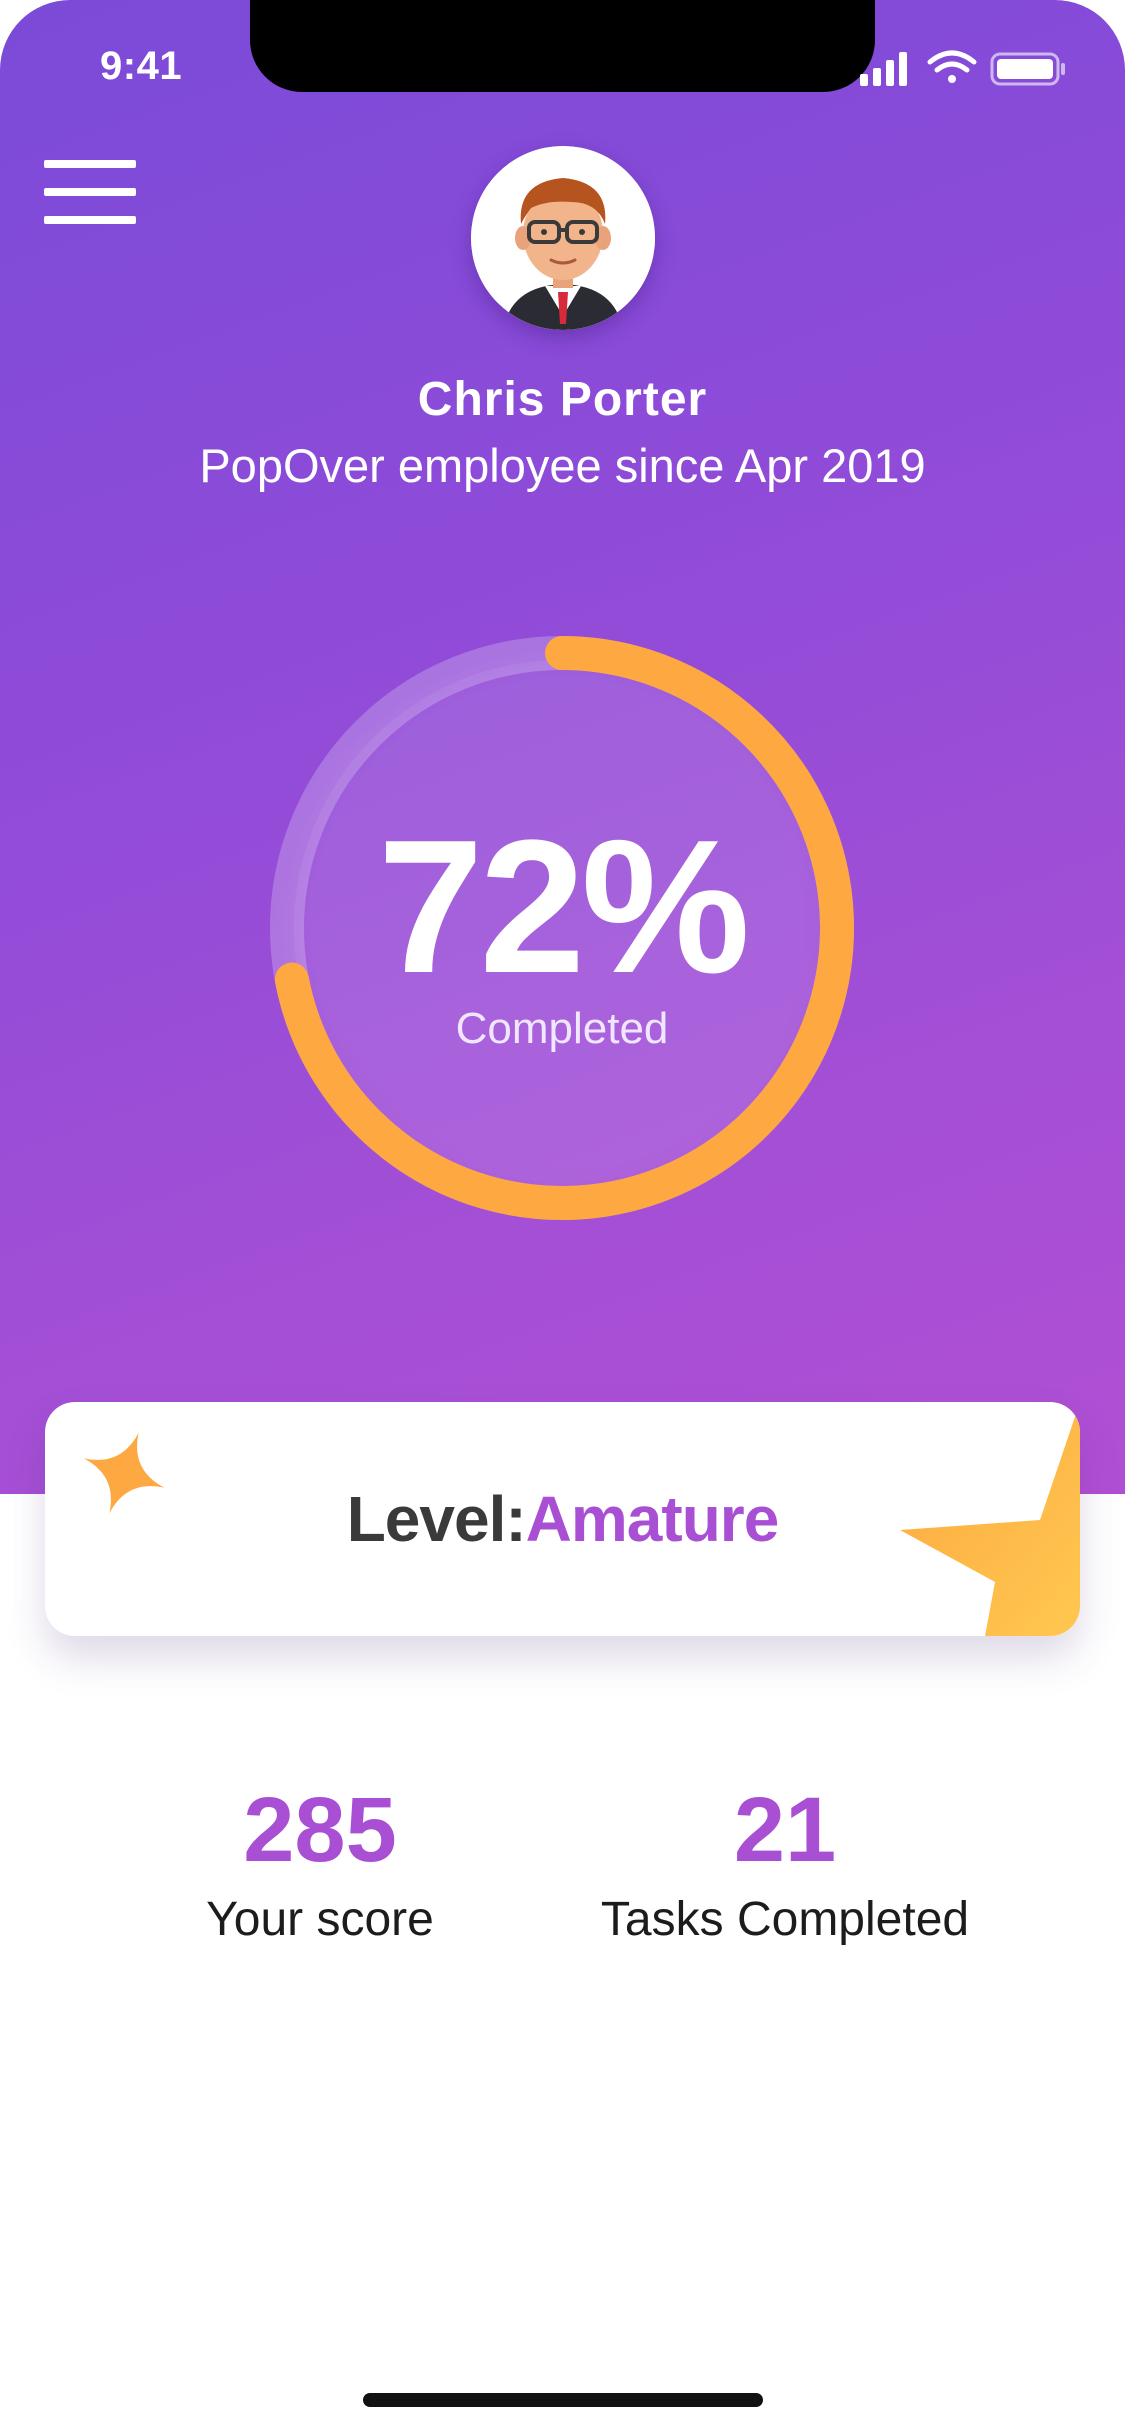 This screenshot has height=2436, width=1125. Describe the element at coordinates (563, 2400) in the screenshot. I see `home-indicator` at that location.